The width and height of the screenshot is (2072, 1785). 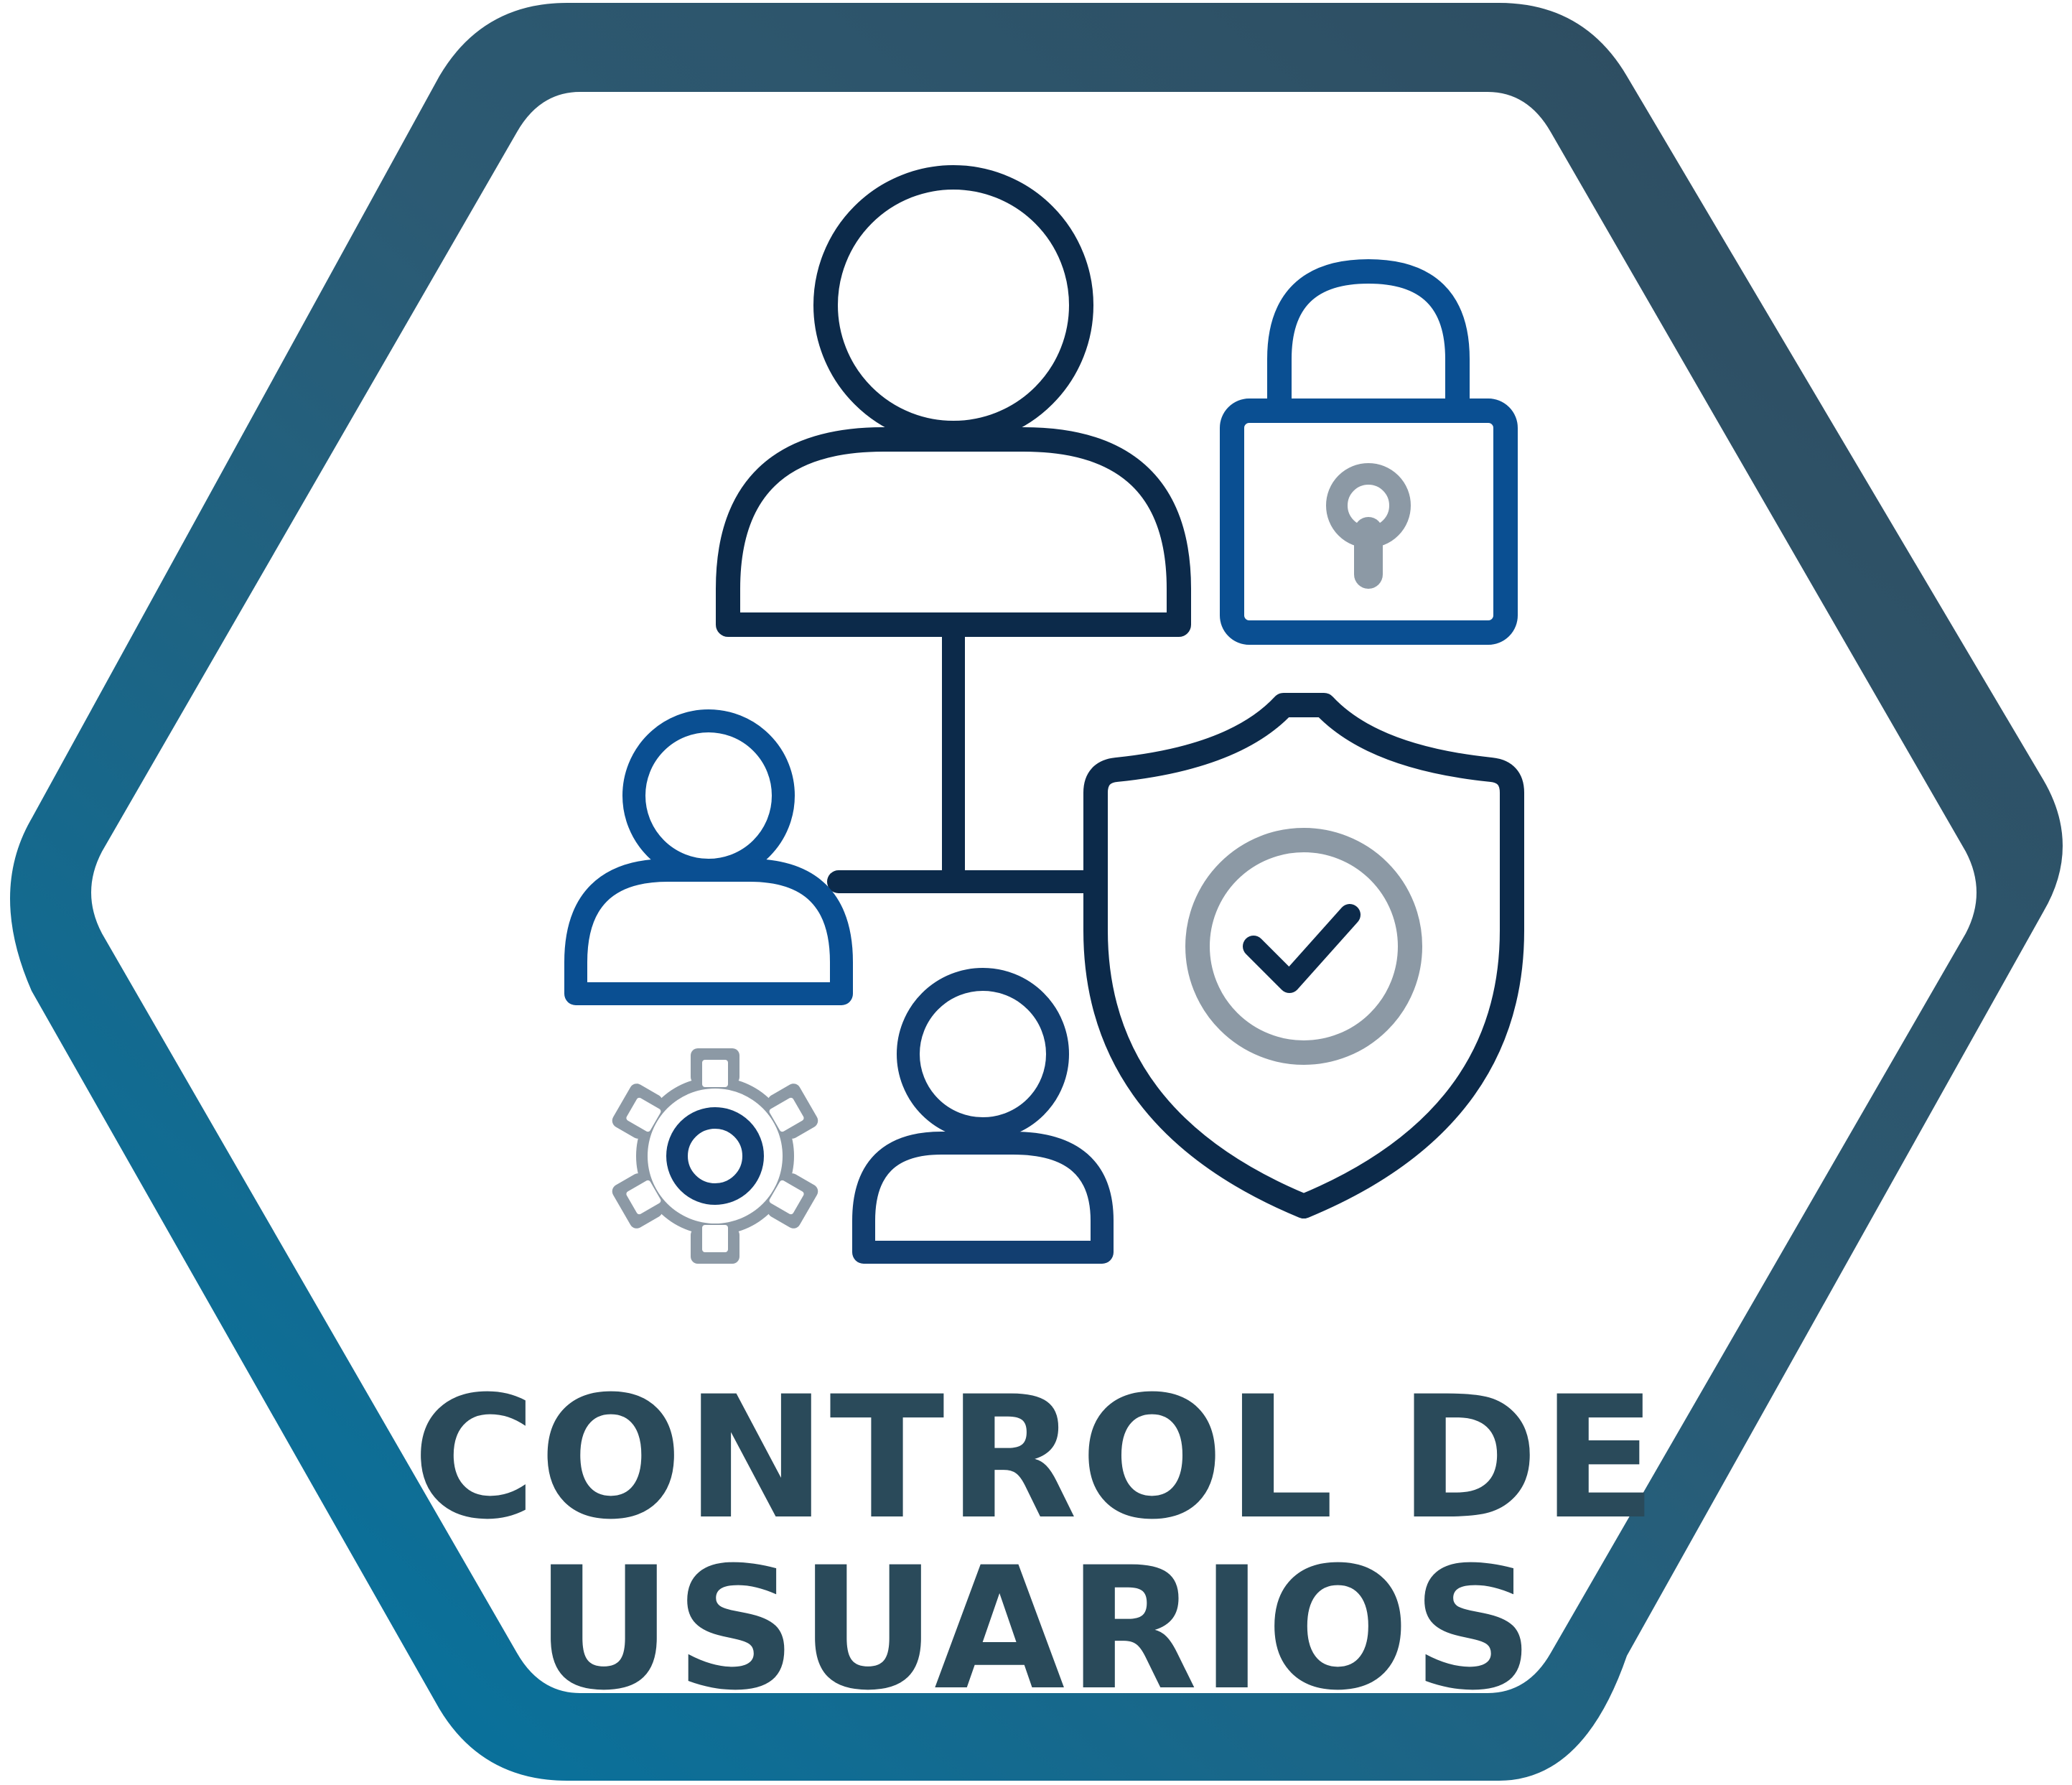 What do you see at coordinates (1036, 1630) in the screenshot?
I see `badge-title-line-2: USUARIOS` at bounding box center [1036, 1630].